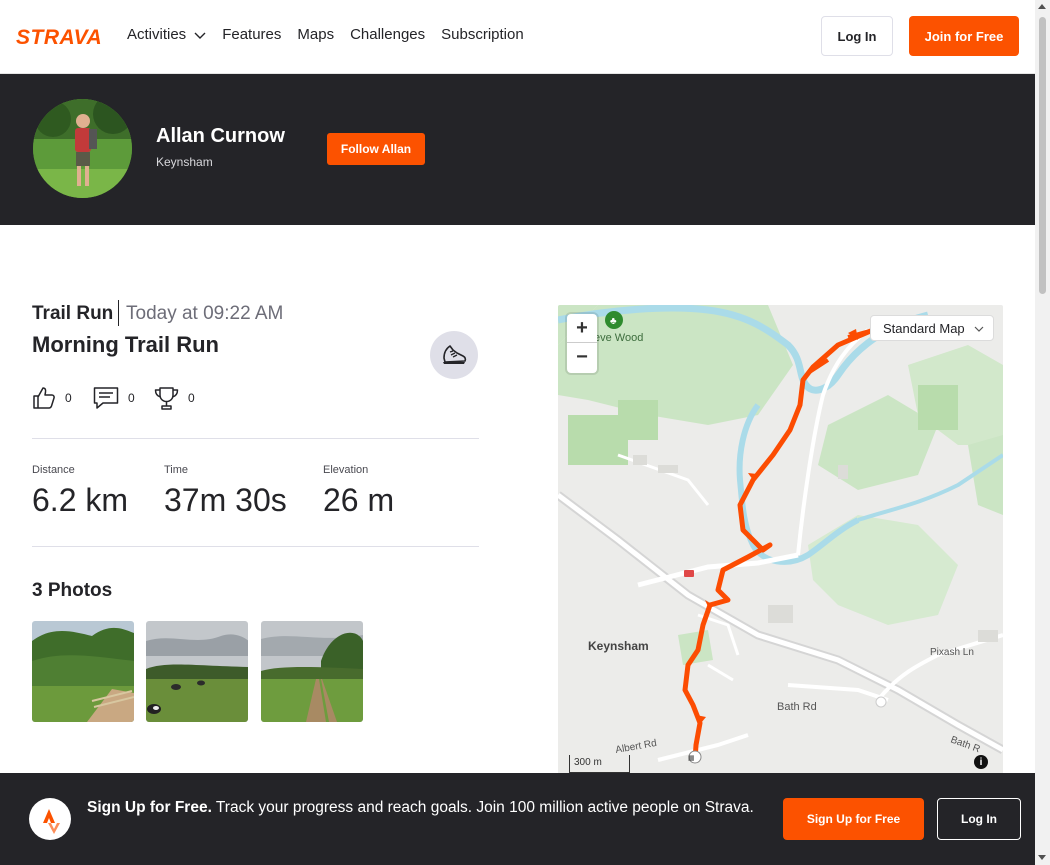  Describe the element at coordinates (979, 819) in the screenshot. I see `banner-login-button: Log In` at that location.